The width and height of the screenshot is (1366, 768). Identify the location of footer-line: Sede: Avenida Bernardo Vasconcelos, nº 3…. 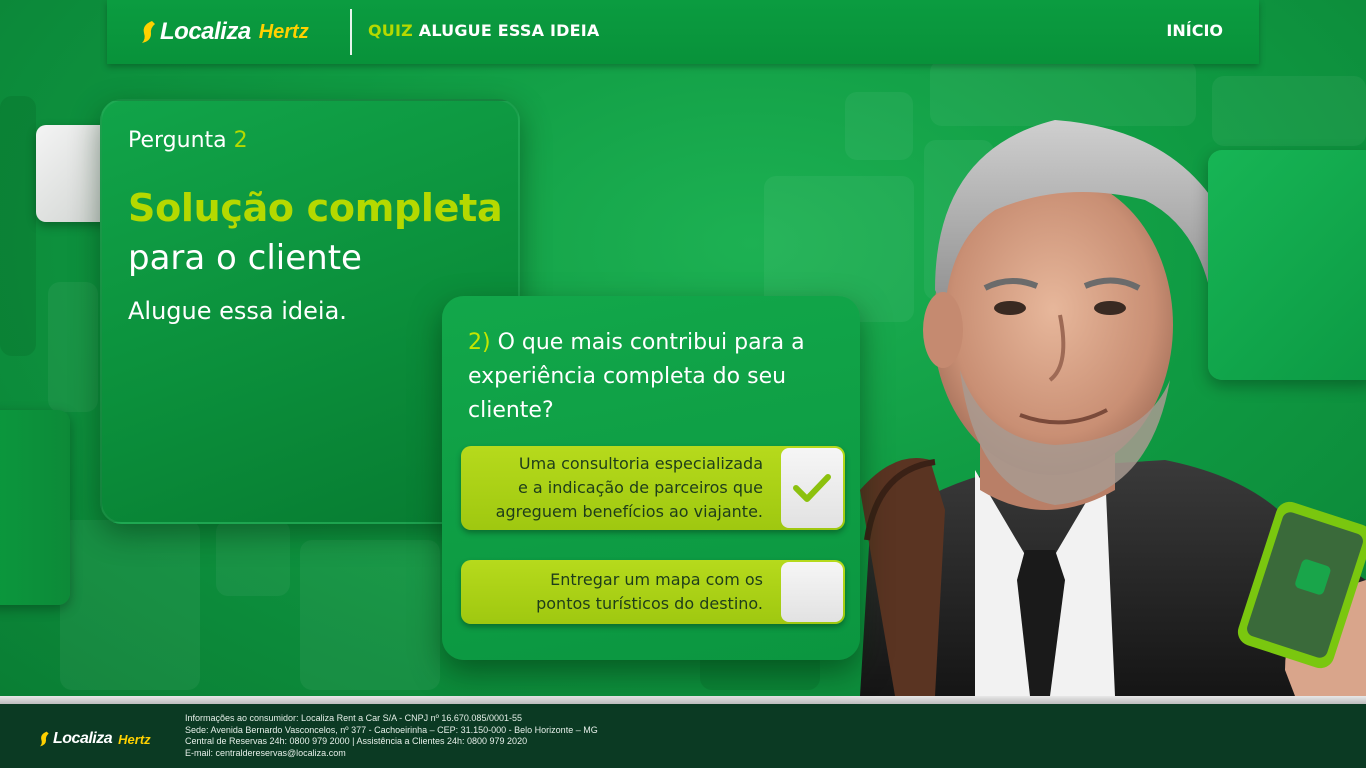
(391, 729).